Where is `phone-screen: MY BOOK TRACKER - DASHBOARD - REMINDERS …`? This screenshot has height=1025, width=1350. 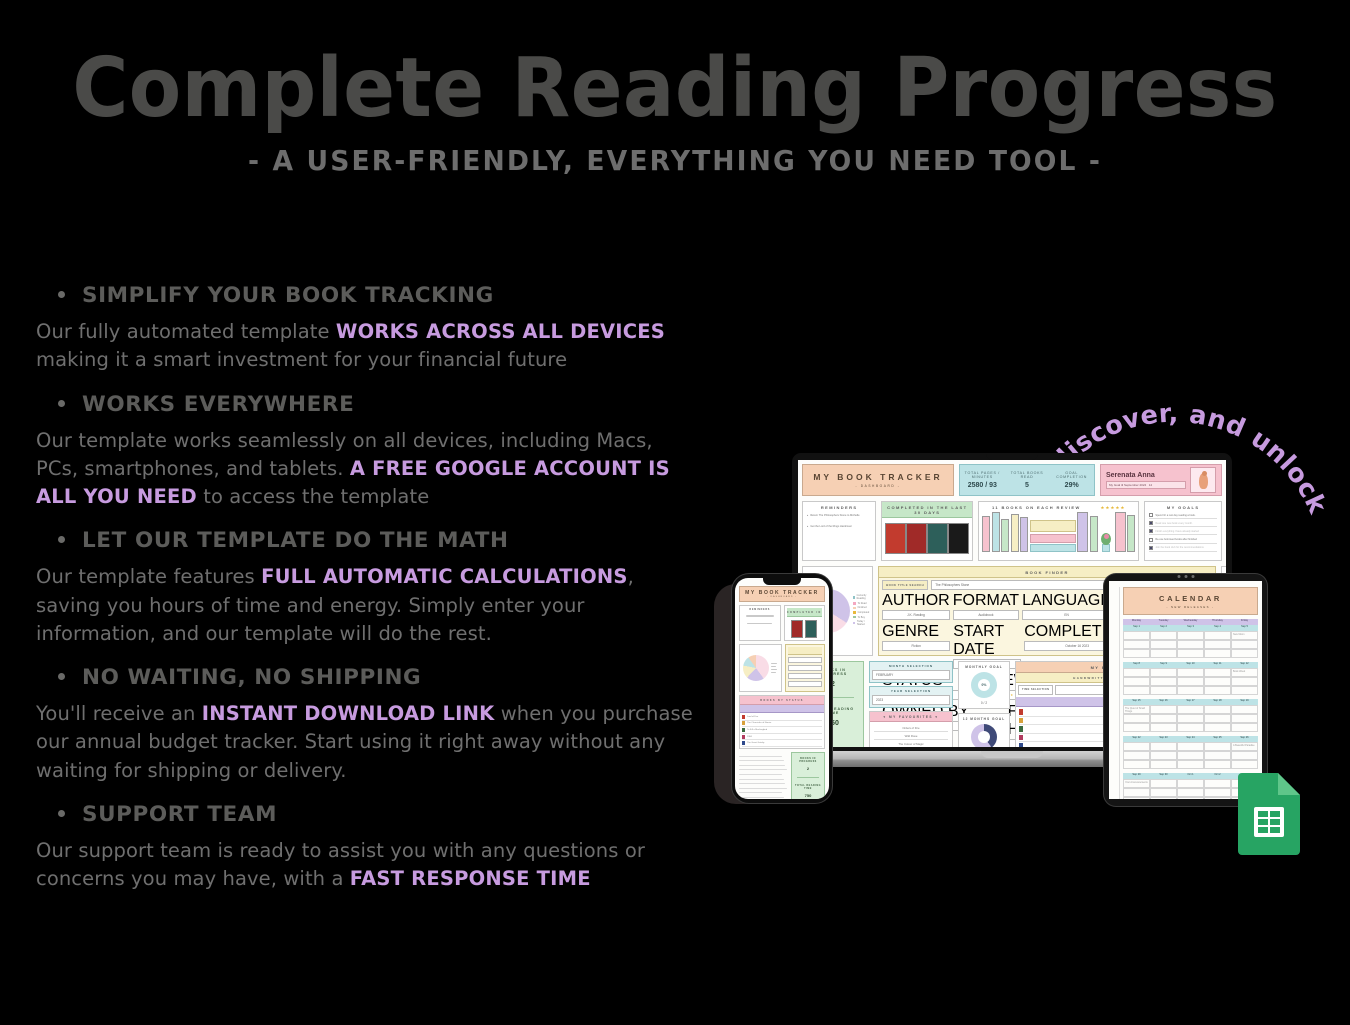 phone-screen: MY BOOK TRACKER - DASHBOARD - REMINDERS … is located at coordinates (782, 688).